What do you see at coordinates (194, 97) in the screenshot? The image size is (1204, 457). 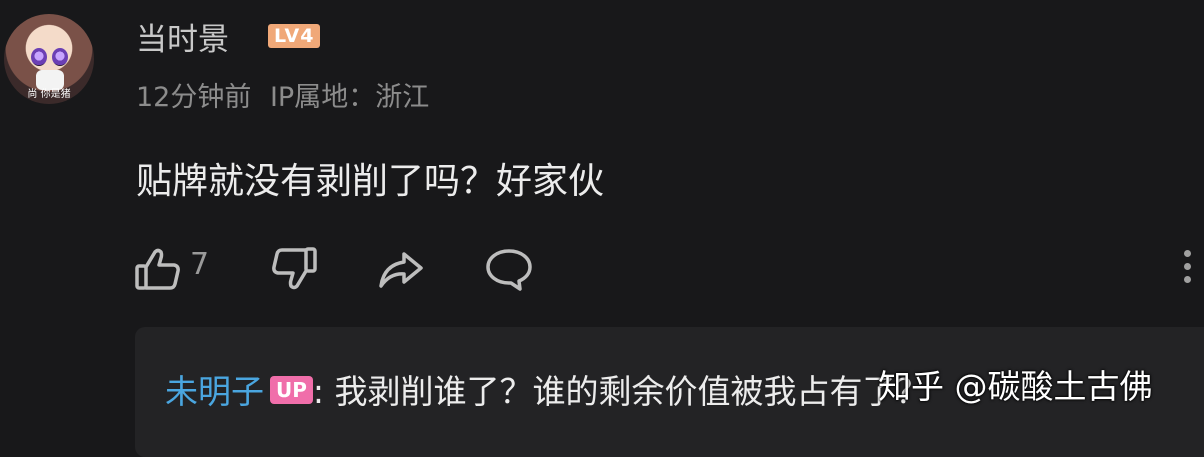 I see `comment-time: 12分钟前` at bounding box center [194, 97].